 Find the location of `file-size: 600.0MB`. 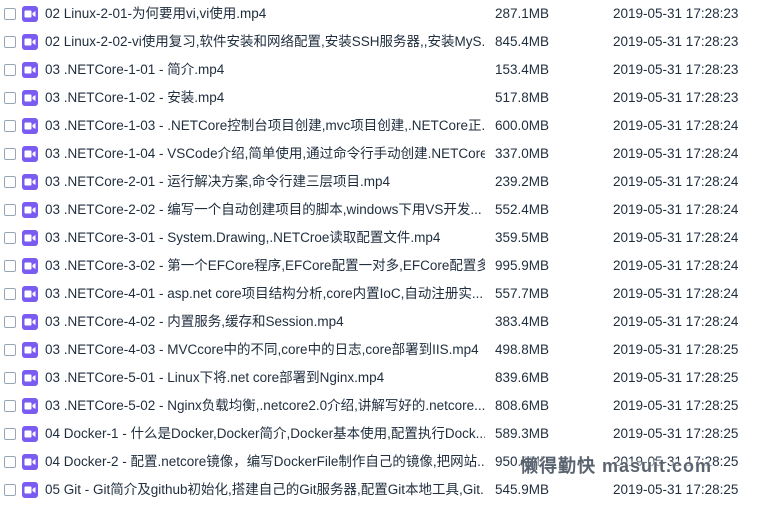

file-size: 600.0MB is located at coordinates (522, 125).